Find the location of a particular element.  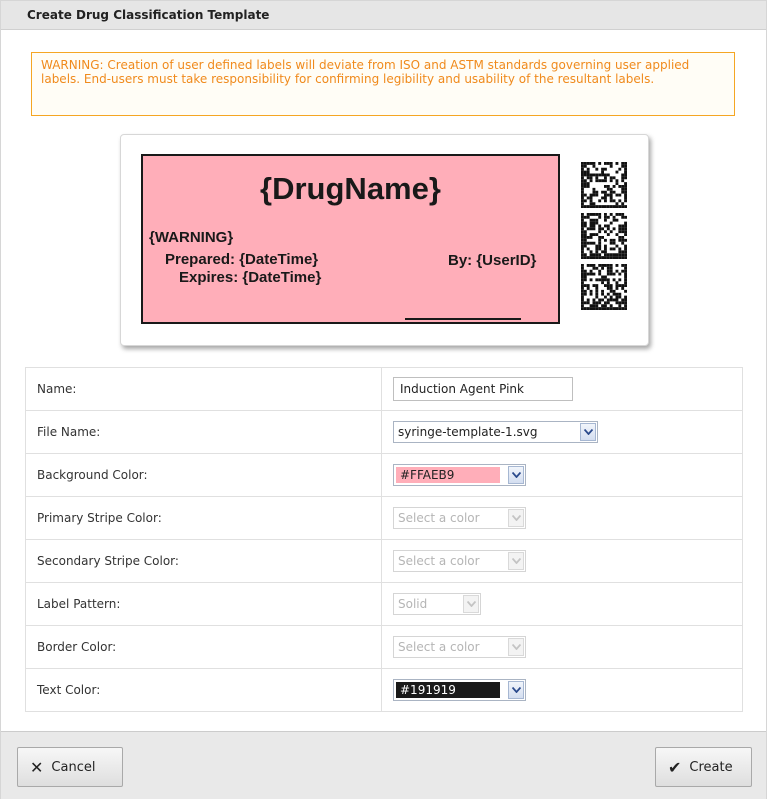

border-color-select: Select a color is located at coordinates (459, 647).